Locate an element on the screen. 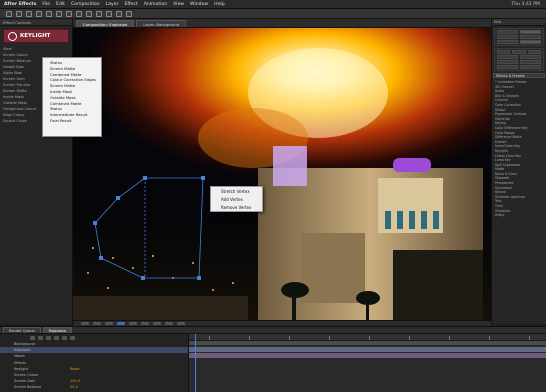  layer-name: Screen Gain is located at coordinates (25, 381).